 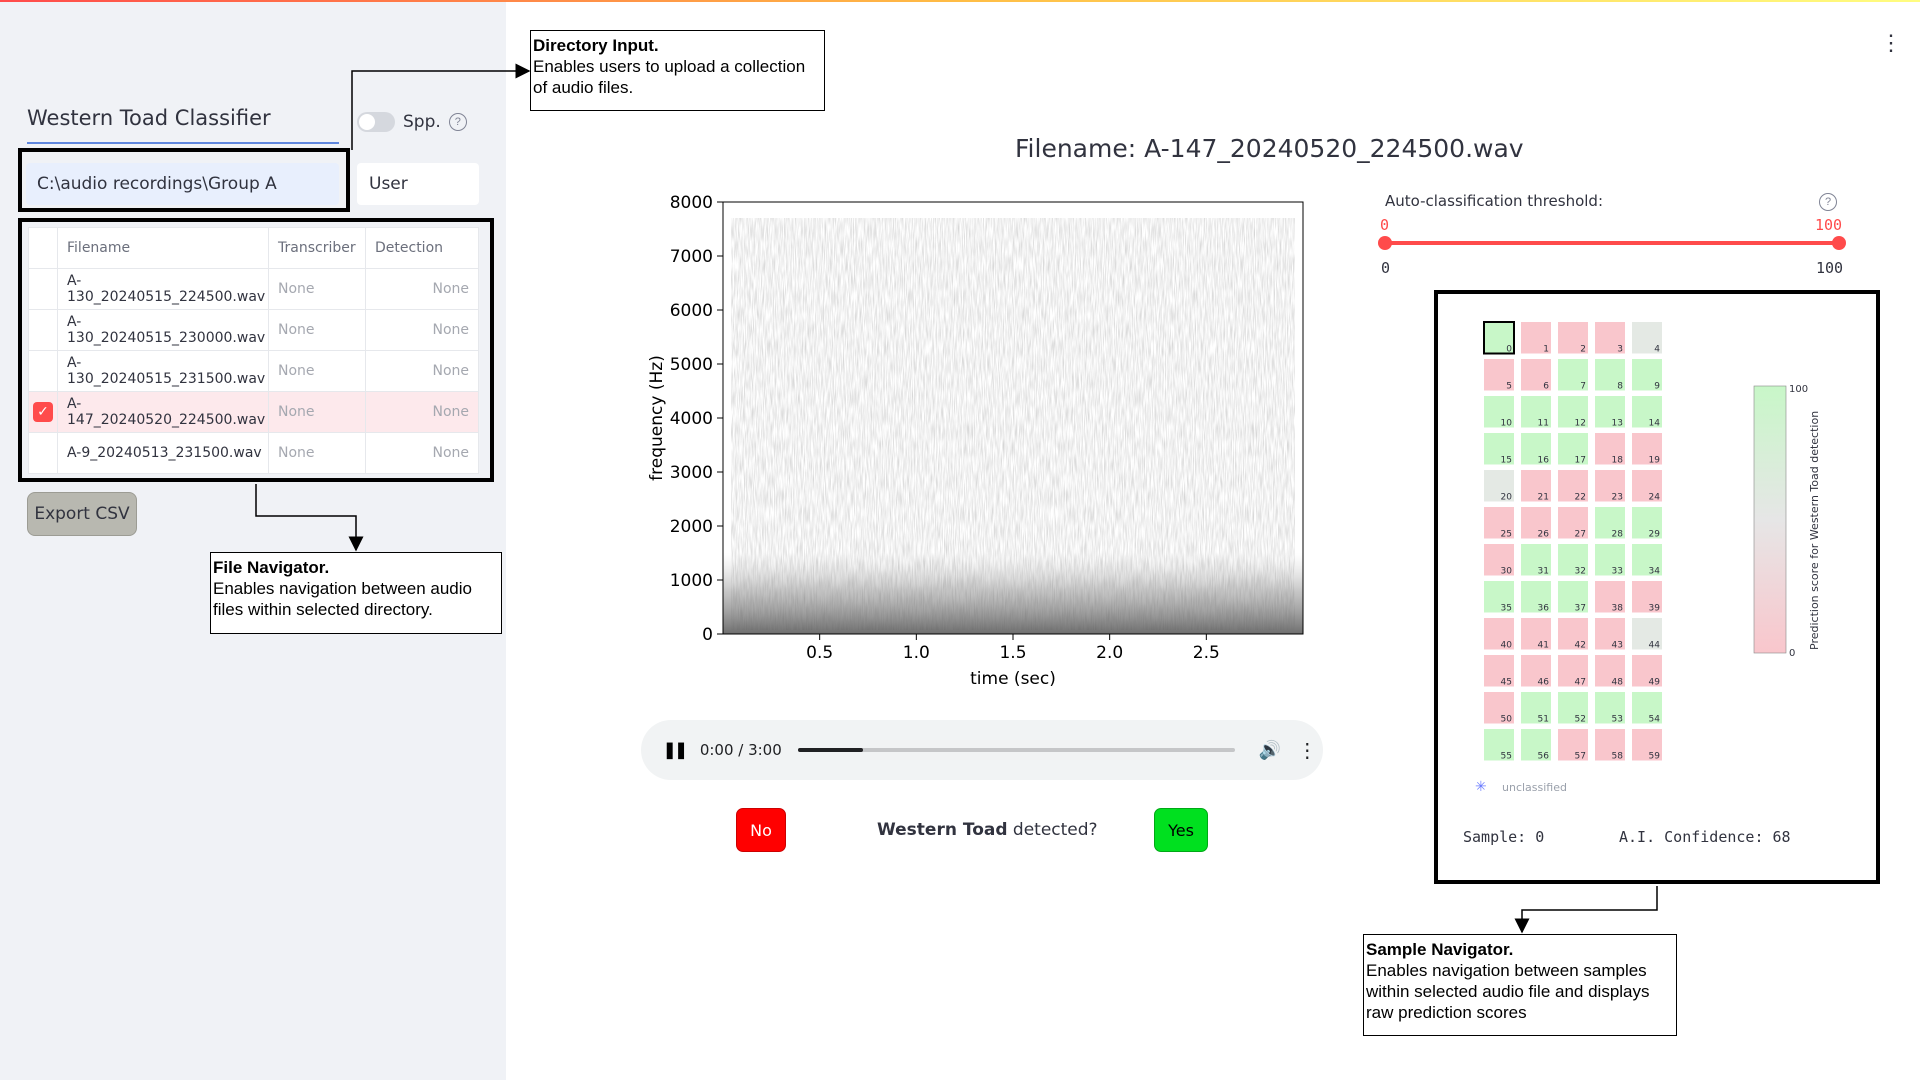 I want to click on sample-cell-label: 14, so click(x=1655, y=424).